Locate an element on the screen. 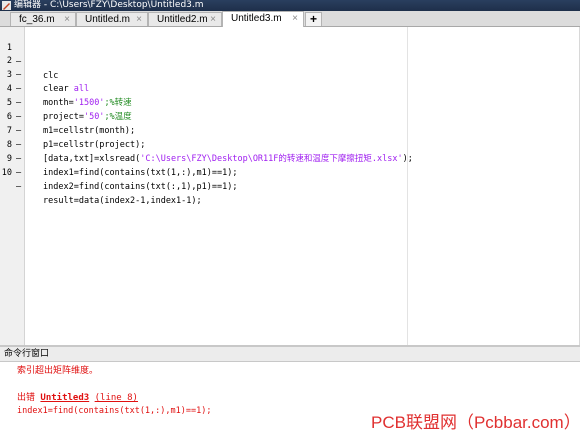  tab-untitled2: Untitled2.m × is located at coordinates (185, 19).